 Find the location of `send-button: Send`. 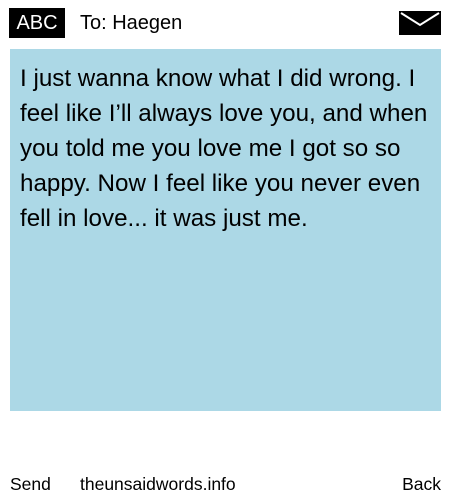

send-button: Send is located at coordinates (30, 484).